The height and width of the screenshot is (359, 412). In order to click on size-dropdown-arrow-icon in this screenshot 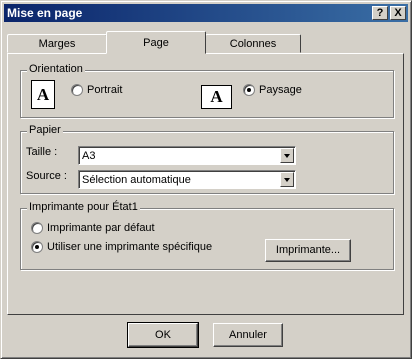, I will do `click(287, 155)`.